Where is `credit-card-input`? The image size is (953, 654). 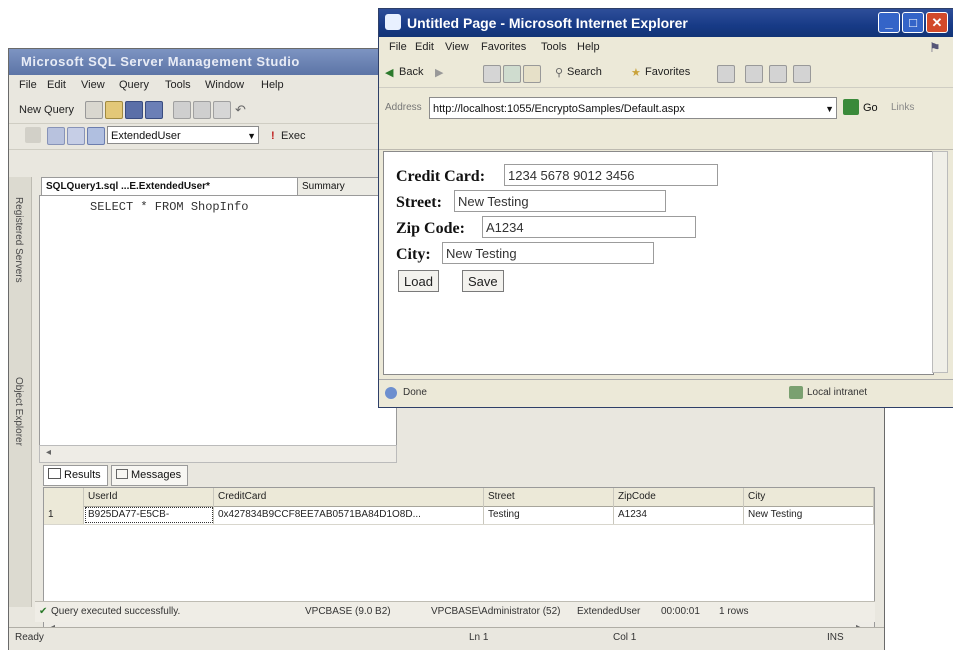 credit-card-input is located at coordinates (611, 175).